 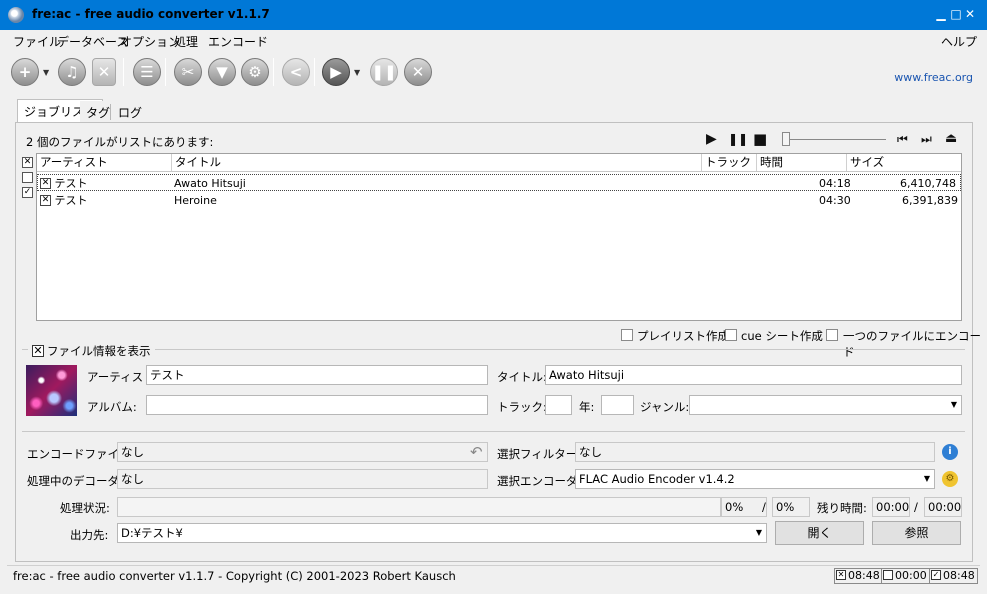 I want to click on seek-slider, so click(x=834, y=139).